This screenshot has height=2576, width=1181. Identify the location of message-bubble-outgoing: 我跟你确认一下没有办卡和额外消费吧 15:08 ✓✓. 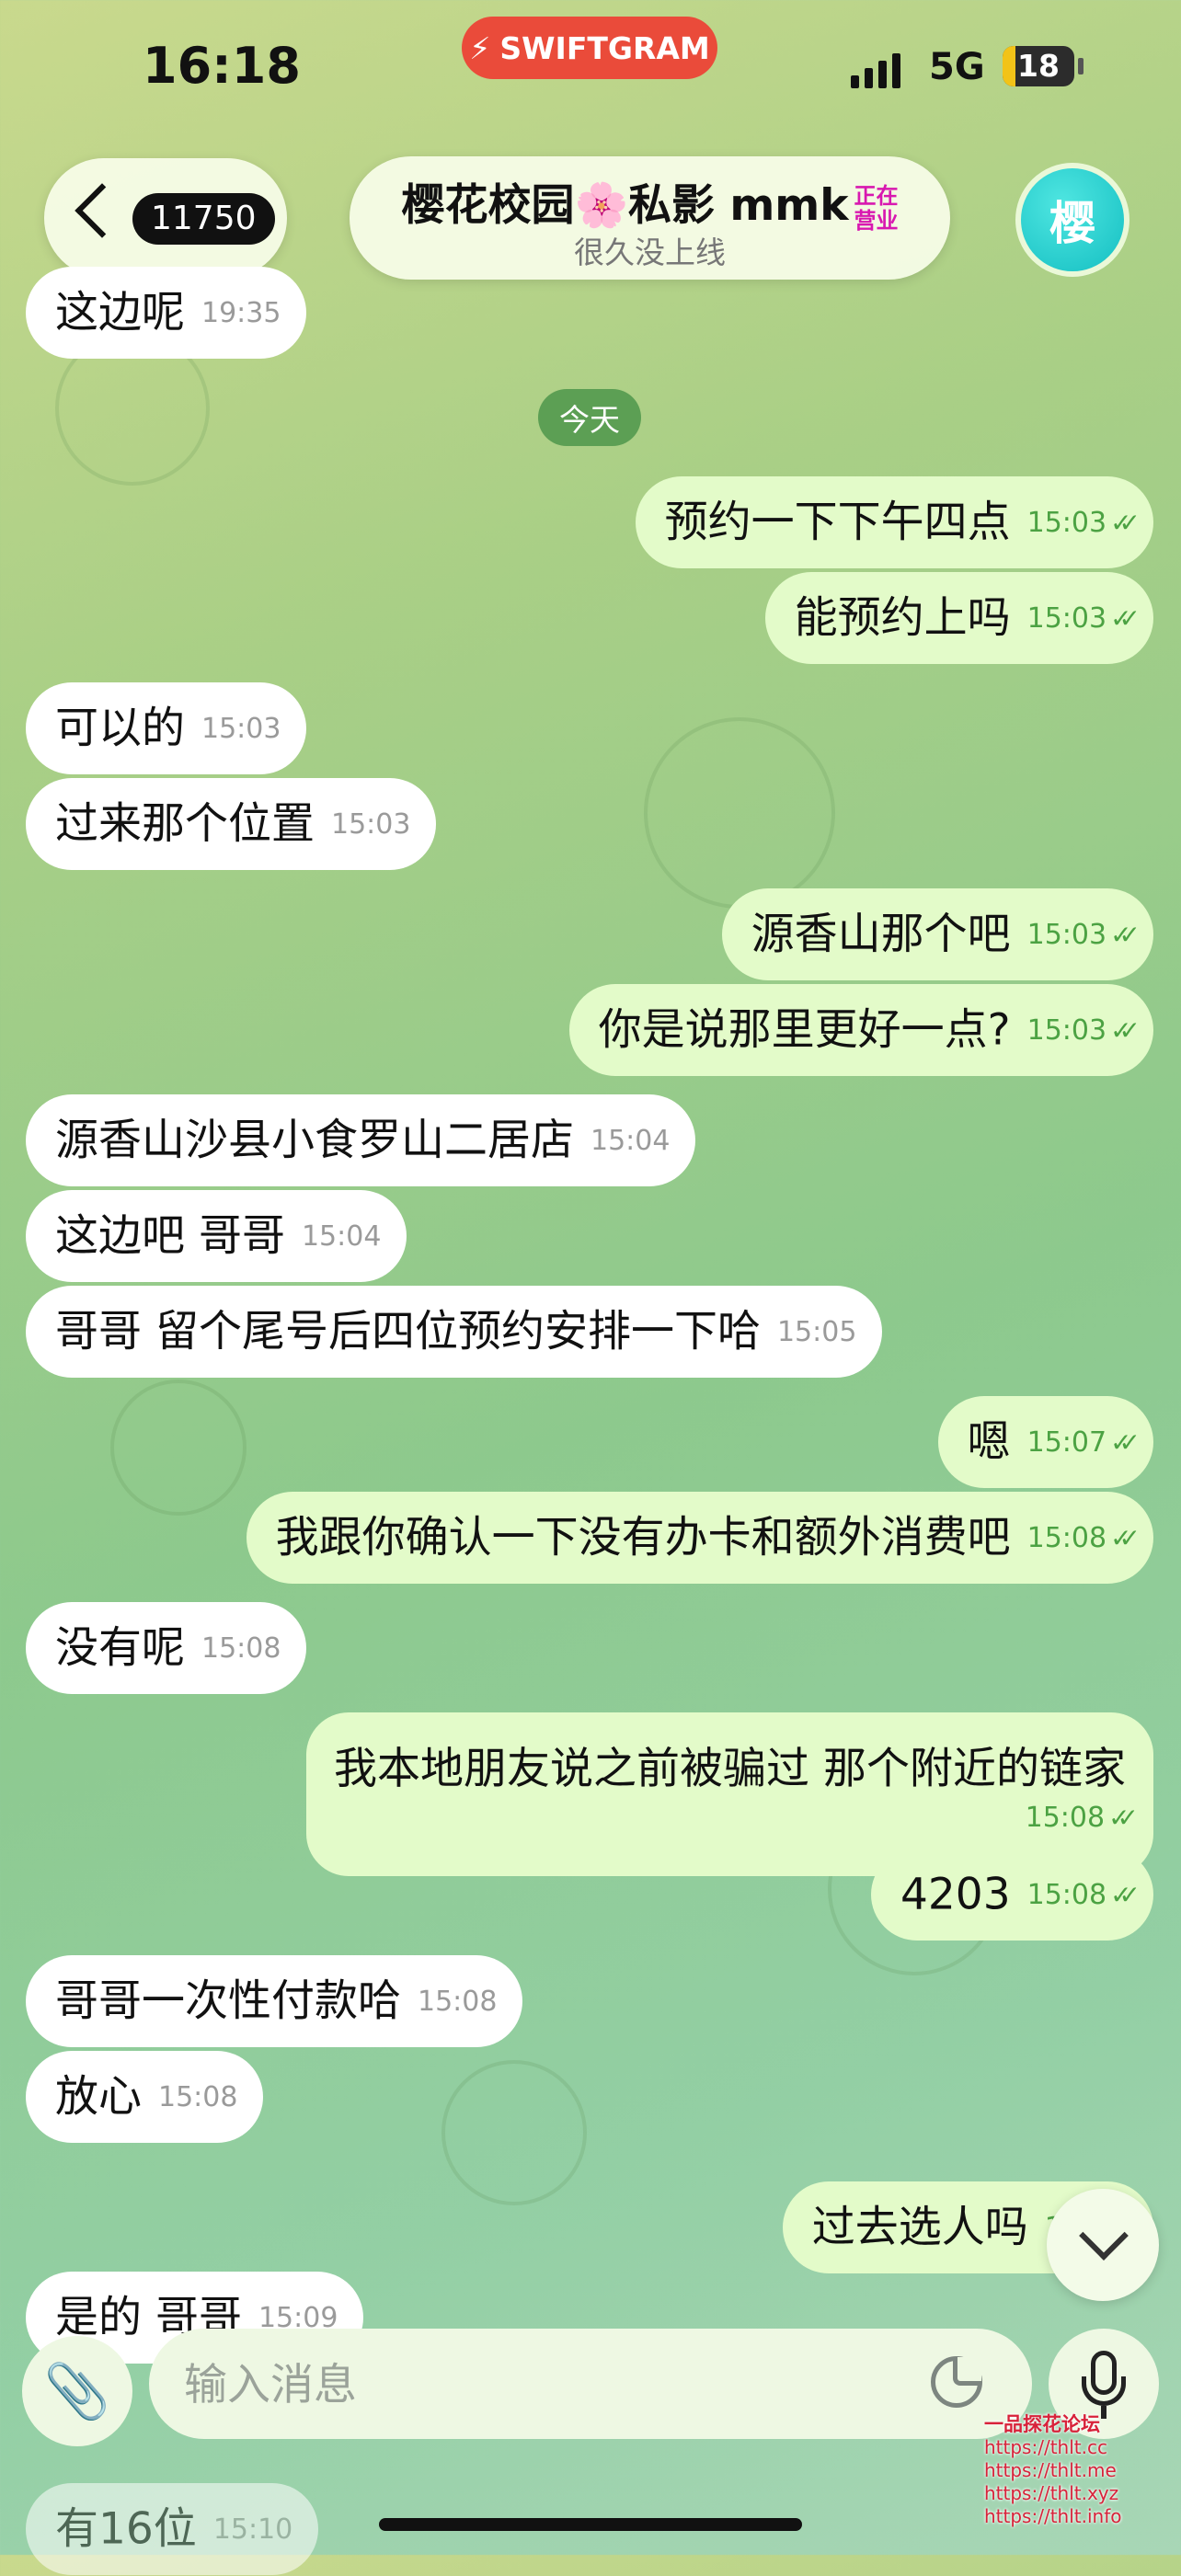
(699, 1538).